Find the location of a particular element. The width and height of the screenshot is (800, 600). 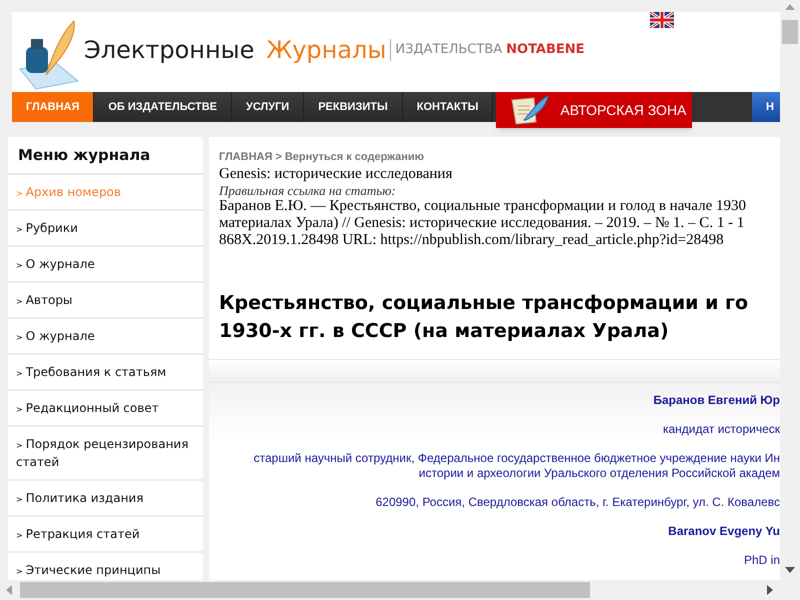

logo-text: Электронные is located at coordinates (169, 50).